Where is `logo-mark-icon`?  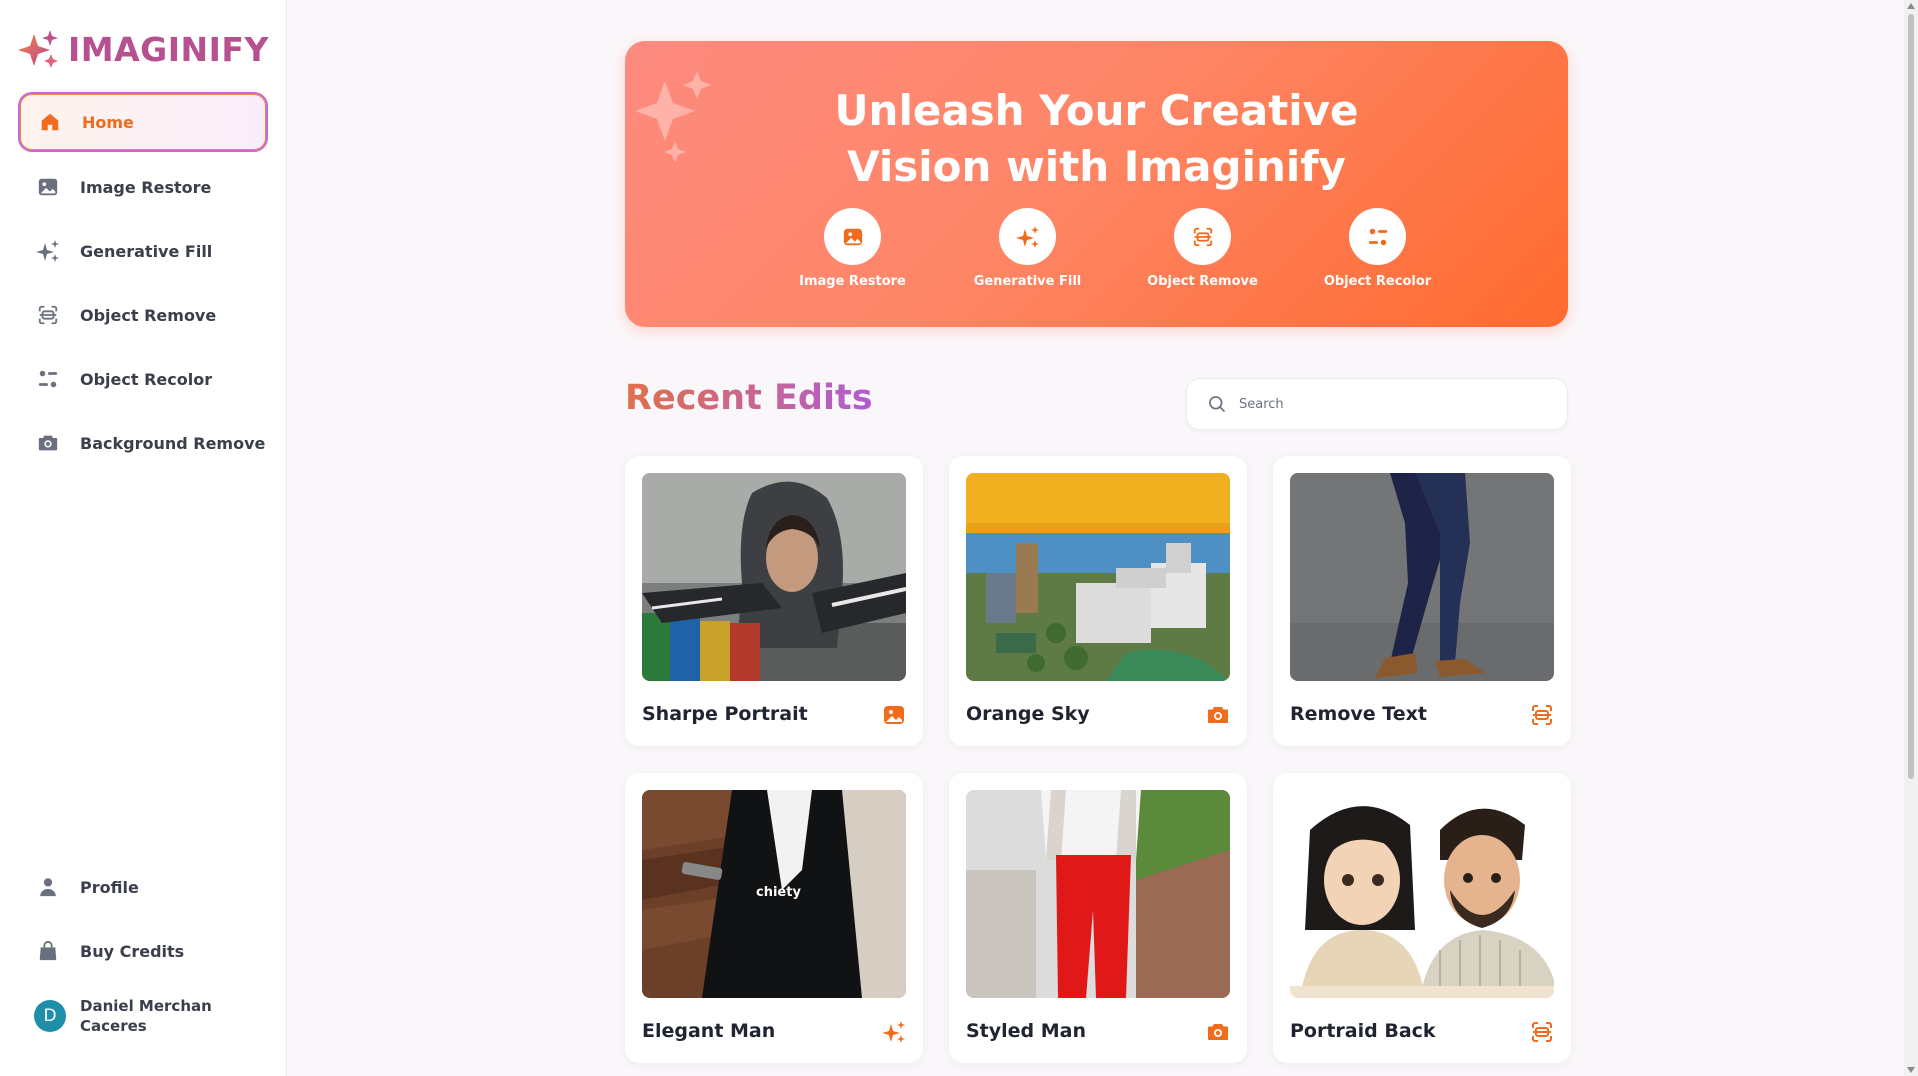
logo-mark-icon is located at coordinates (38, 49).